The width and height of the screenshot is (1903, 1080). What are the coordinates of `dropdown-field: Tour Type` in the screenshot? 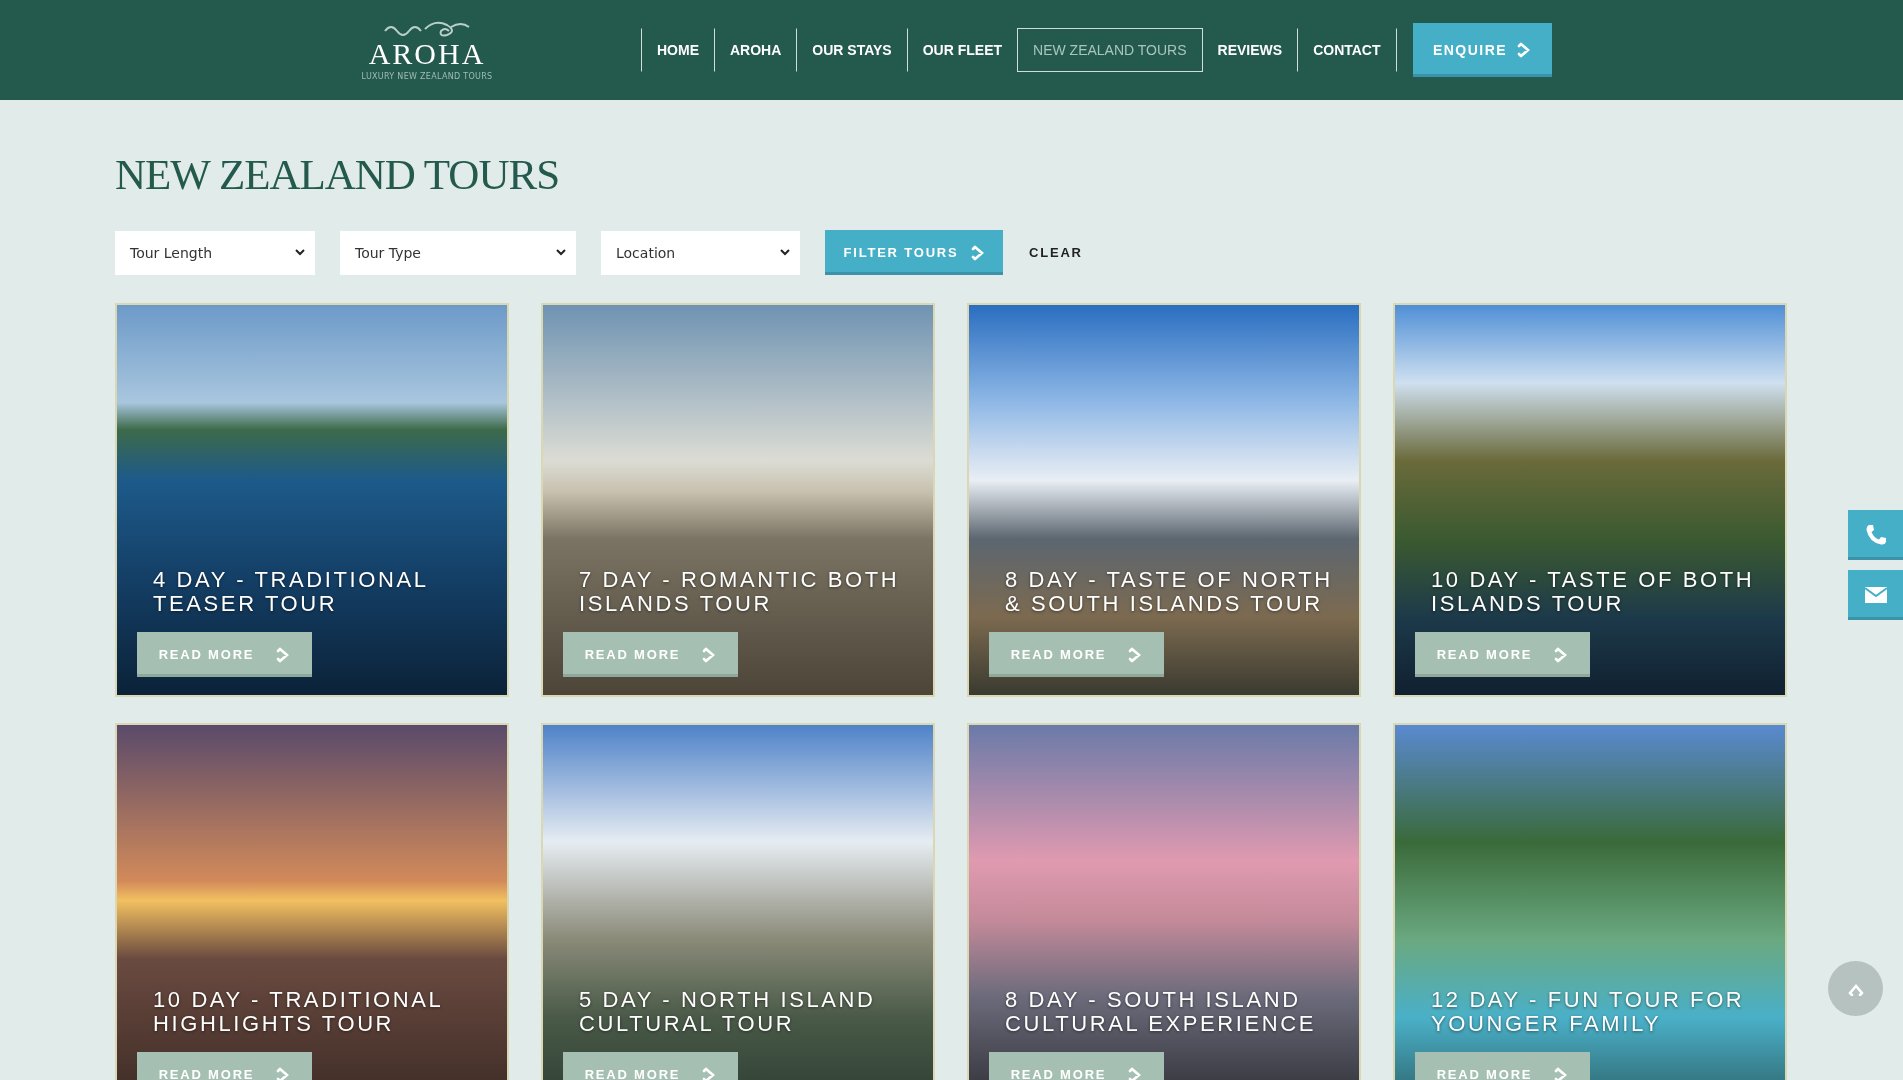 It's located at (458, 252).